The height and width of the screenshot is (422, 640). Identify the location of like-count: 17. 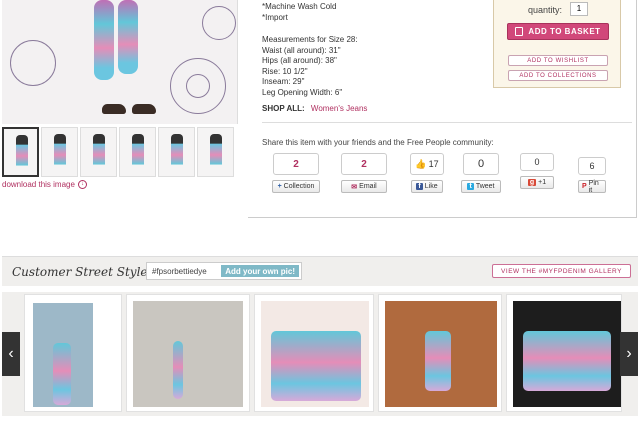
(433, 164).